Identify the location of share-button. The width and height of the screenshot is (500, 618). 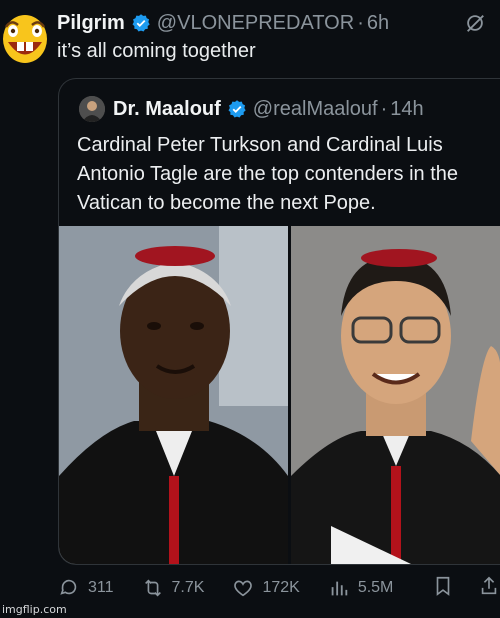
(489, 588).